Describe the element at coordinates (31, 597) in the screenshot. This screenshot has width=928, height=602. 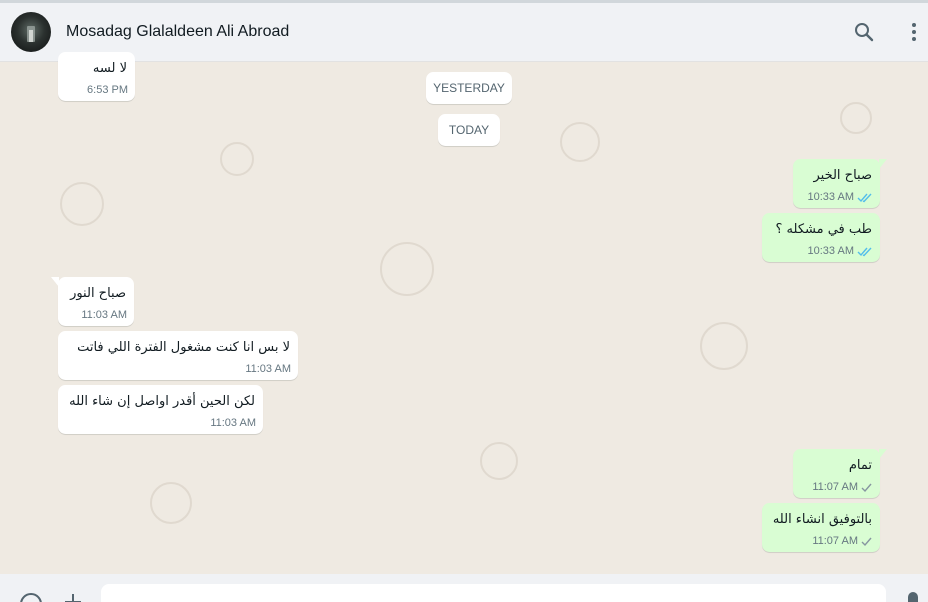
I see `emoji-icon` at that location.